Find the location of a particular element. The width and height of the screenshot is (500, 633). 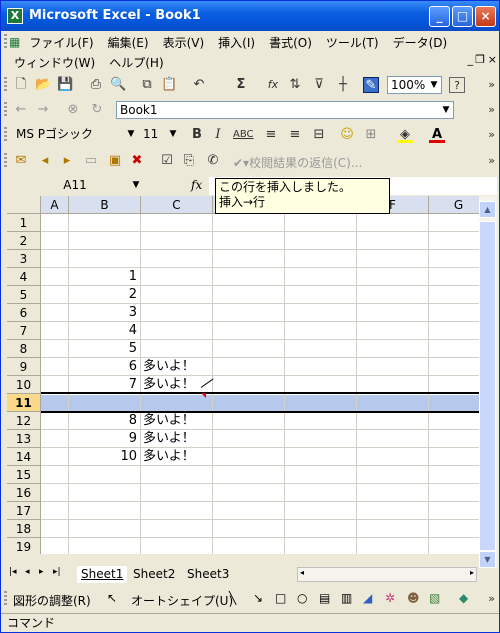

tab-sheet2: Sheet2 is located at coordinates (154, 574).